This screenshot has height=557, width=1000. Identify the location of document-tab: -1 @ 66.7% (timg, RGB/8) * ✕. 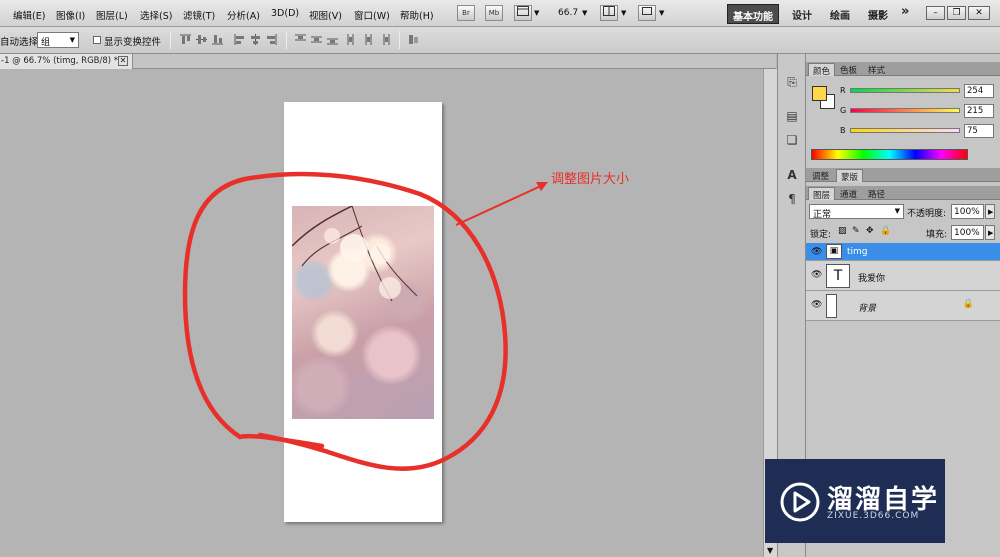
(66, 61).